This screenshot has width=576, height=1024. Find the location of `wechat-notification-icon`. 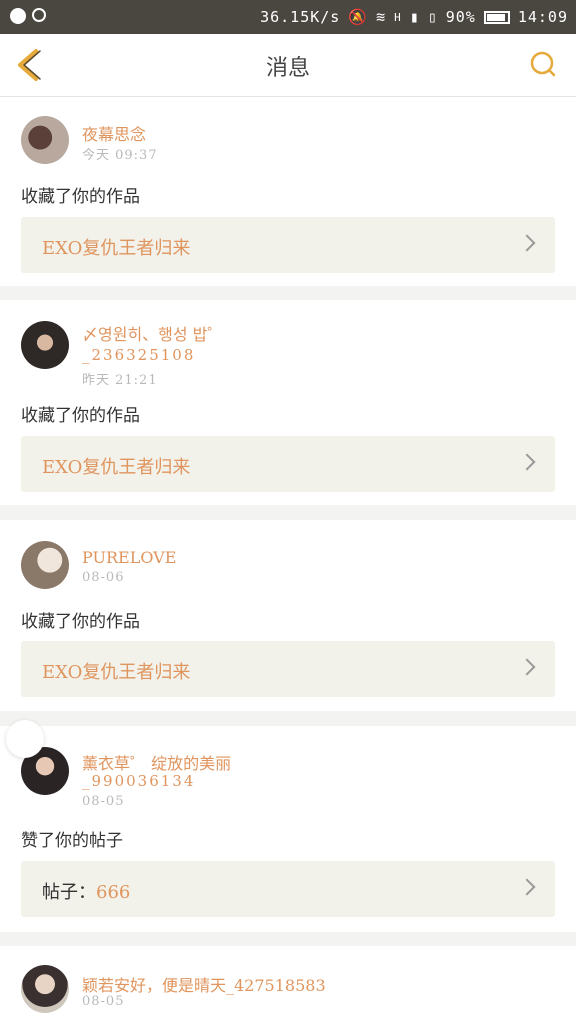

wechat-notification-icon is located at coordinates (18, 16).